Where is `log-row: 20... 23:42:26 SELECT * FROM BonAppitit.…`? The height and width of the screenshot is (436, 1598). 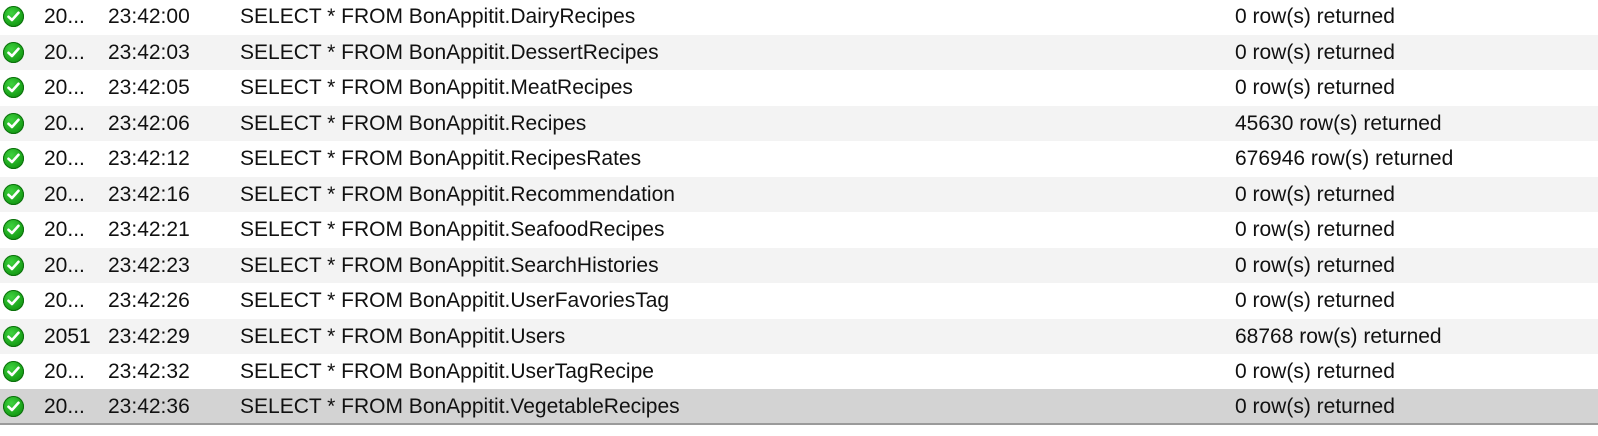
log-row: 20... 23:42:26 SELECT * FROM BonAppitit.… is located at coordinates (799, 301).